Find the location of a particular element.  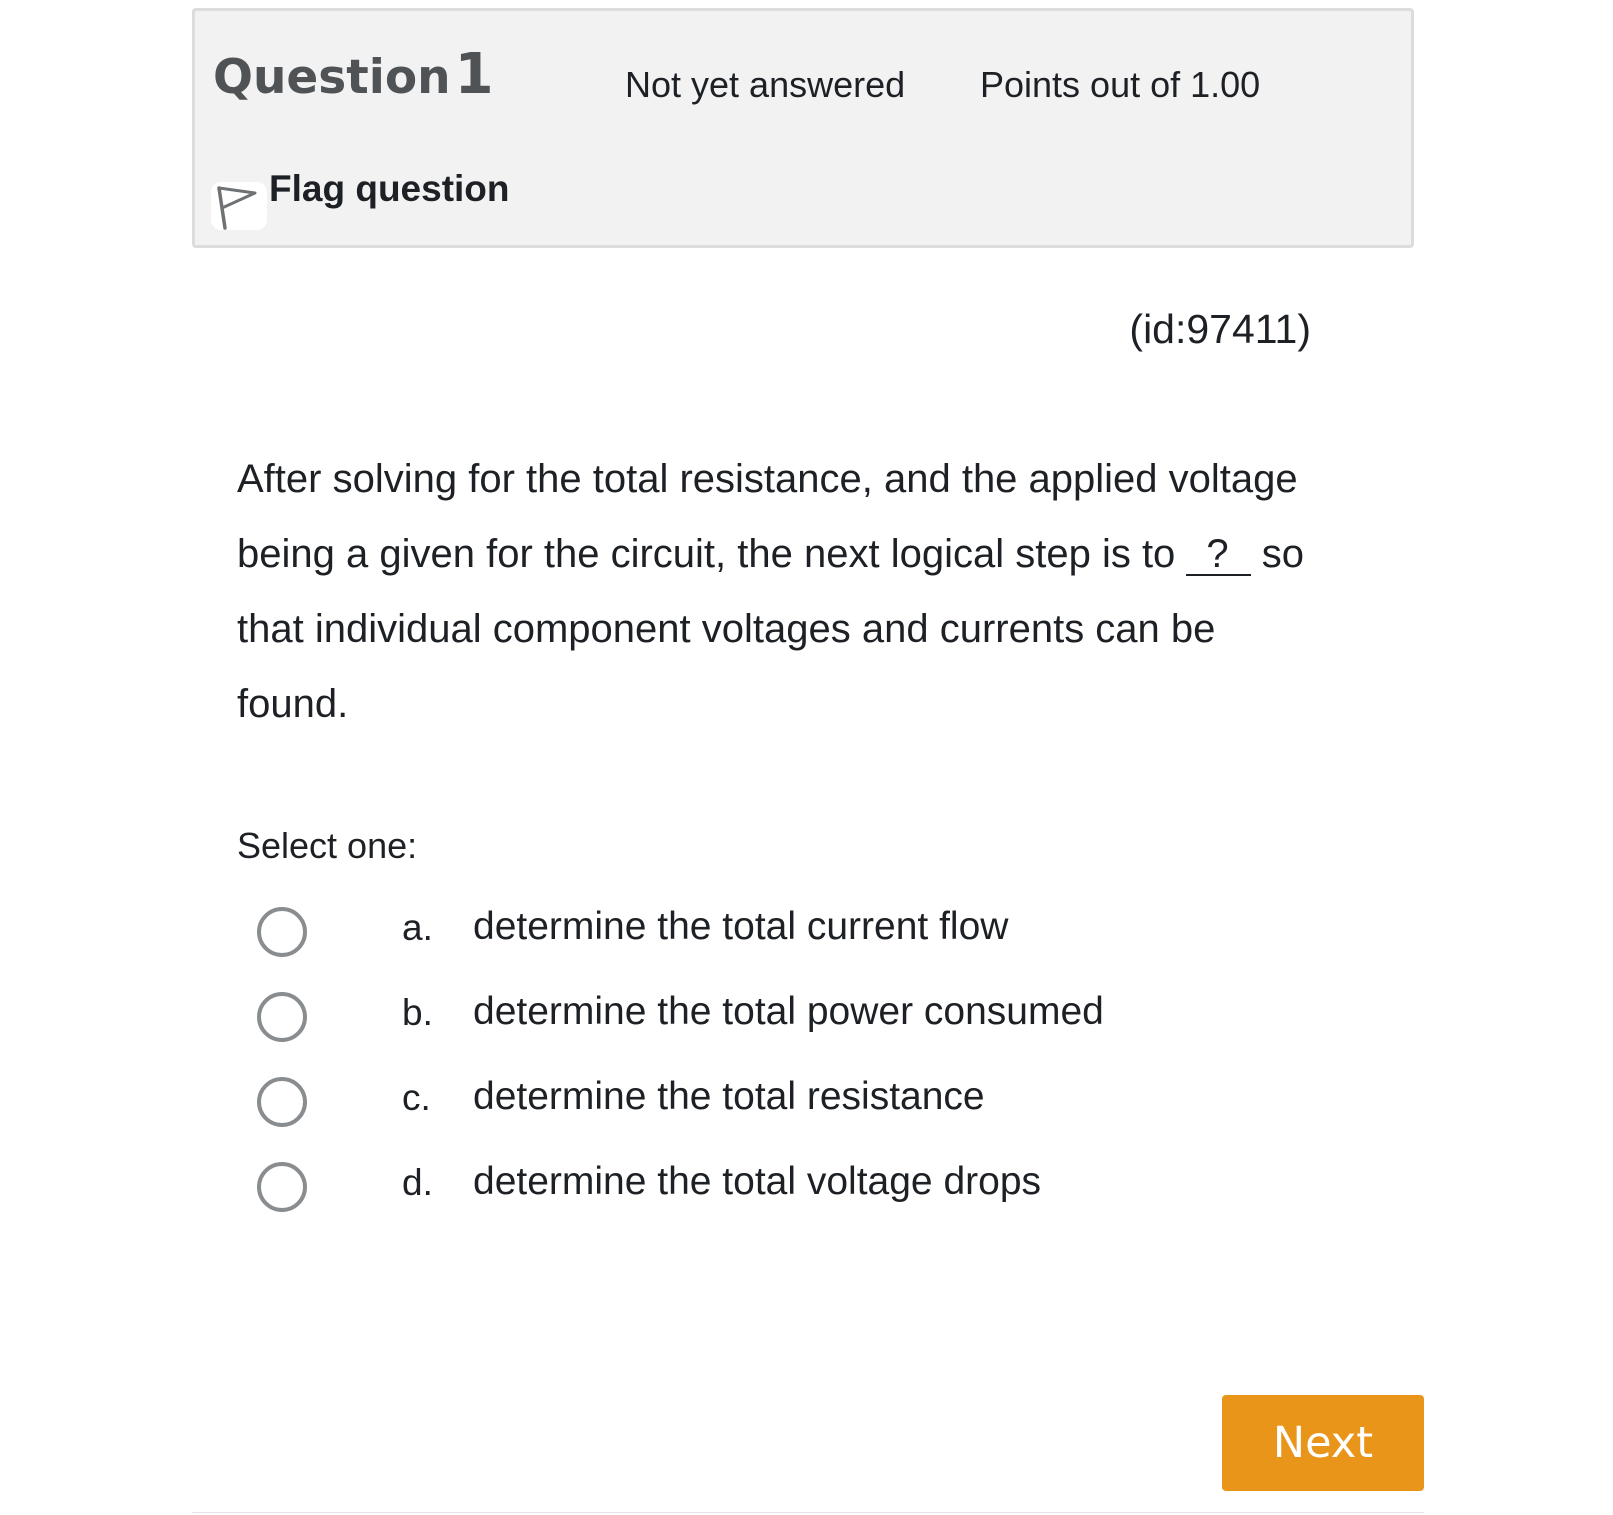

answer-option-d: d. determine the total voltage drops is located at coordinates (787, 1197).